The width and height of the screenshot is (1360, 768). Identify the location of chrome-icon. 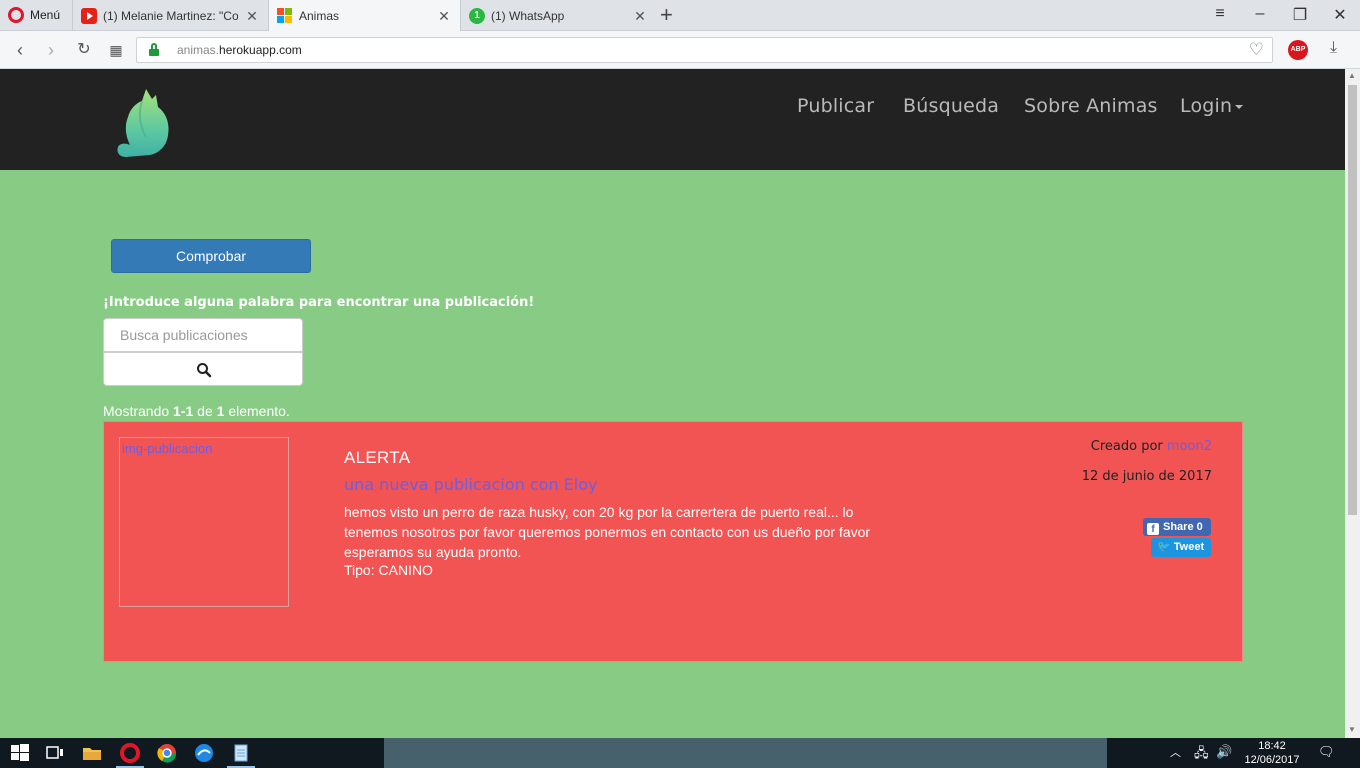
(167, 753).